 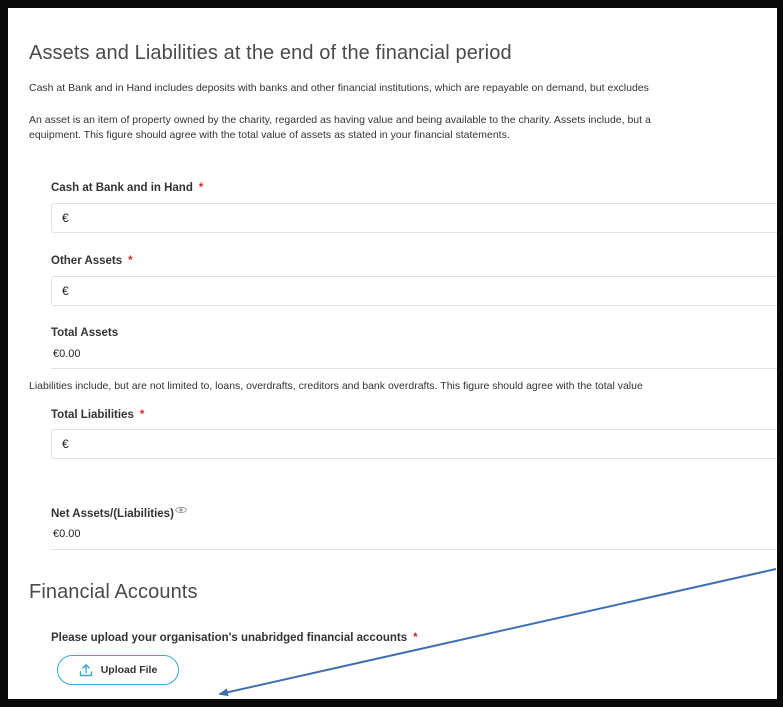 I want to click on other-assets-input: €, so click(x=414, y=291).